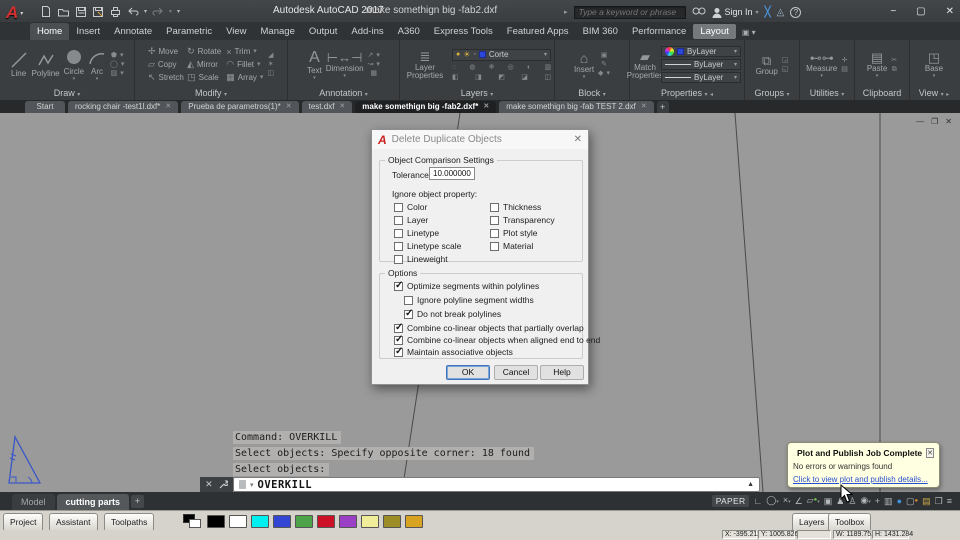  Describe the element at coordinates (796, 12) in the screenshot. I see `help-icon: ?` at that location.